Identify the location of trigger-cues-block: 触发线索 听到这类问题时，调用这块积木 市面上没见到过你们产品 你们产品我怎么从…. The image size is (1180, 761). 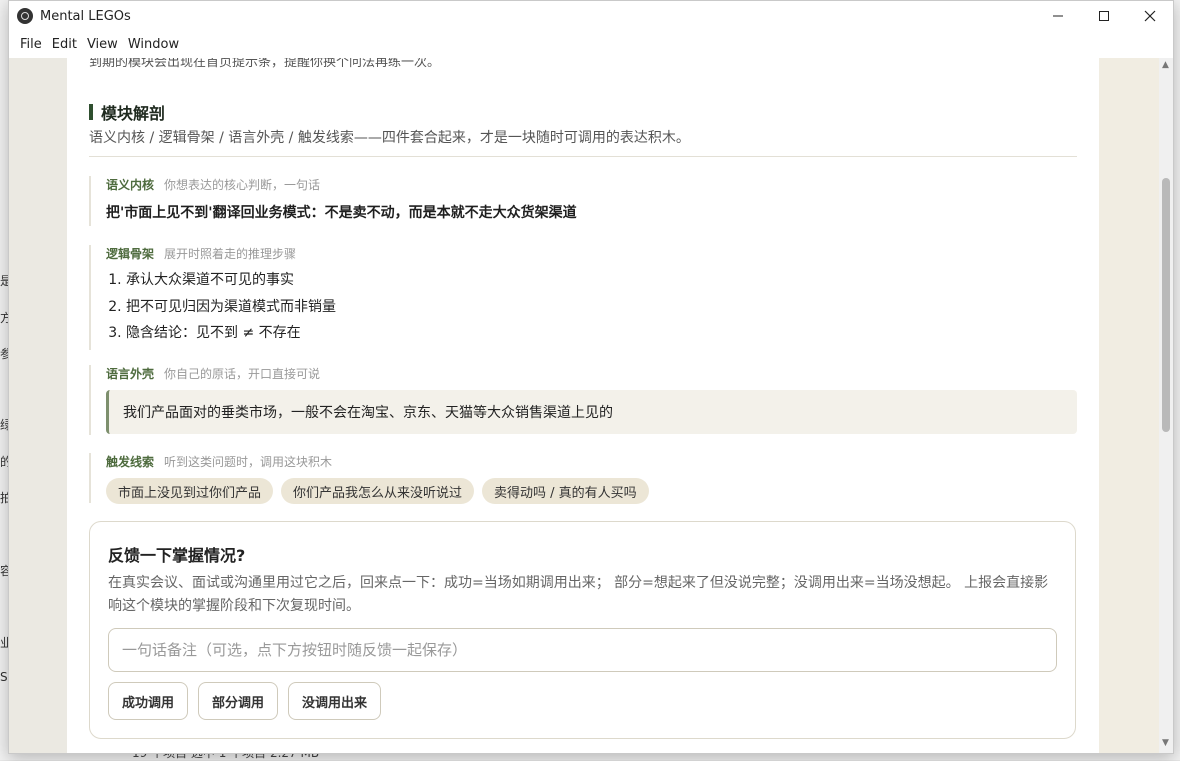
(583, 478).